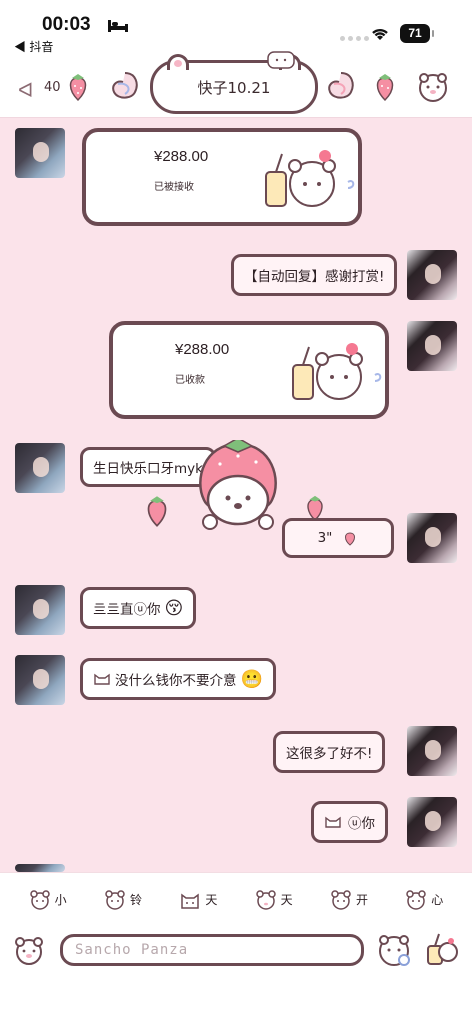 The width and height of the screenshot is (472, 1024). What do you see at coordinates (338, 538) in the screenshot?
I see `voice-message-bubble: 3"` at bounding box center [338, 538].